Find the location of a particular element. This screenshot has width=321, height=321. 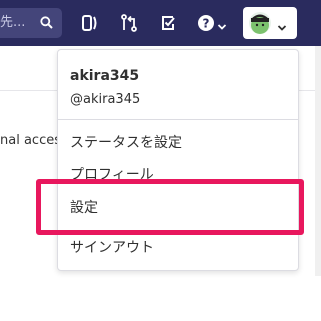

menu-item-sign-out: サインアウト is located at coordinates (112, 247).